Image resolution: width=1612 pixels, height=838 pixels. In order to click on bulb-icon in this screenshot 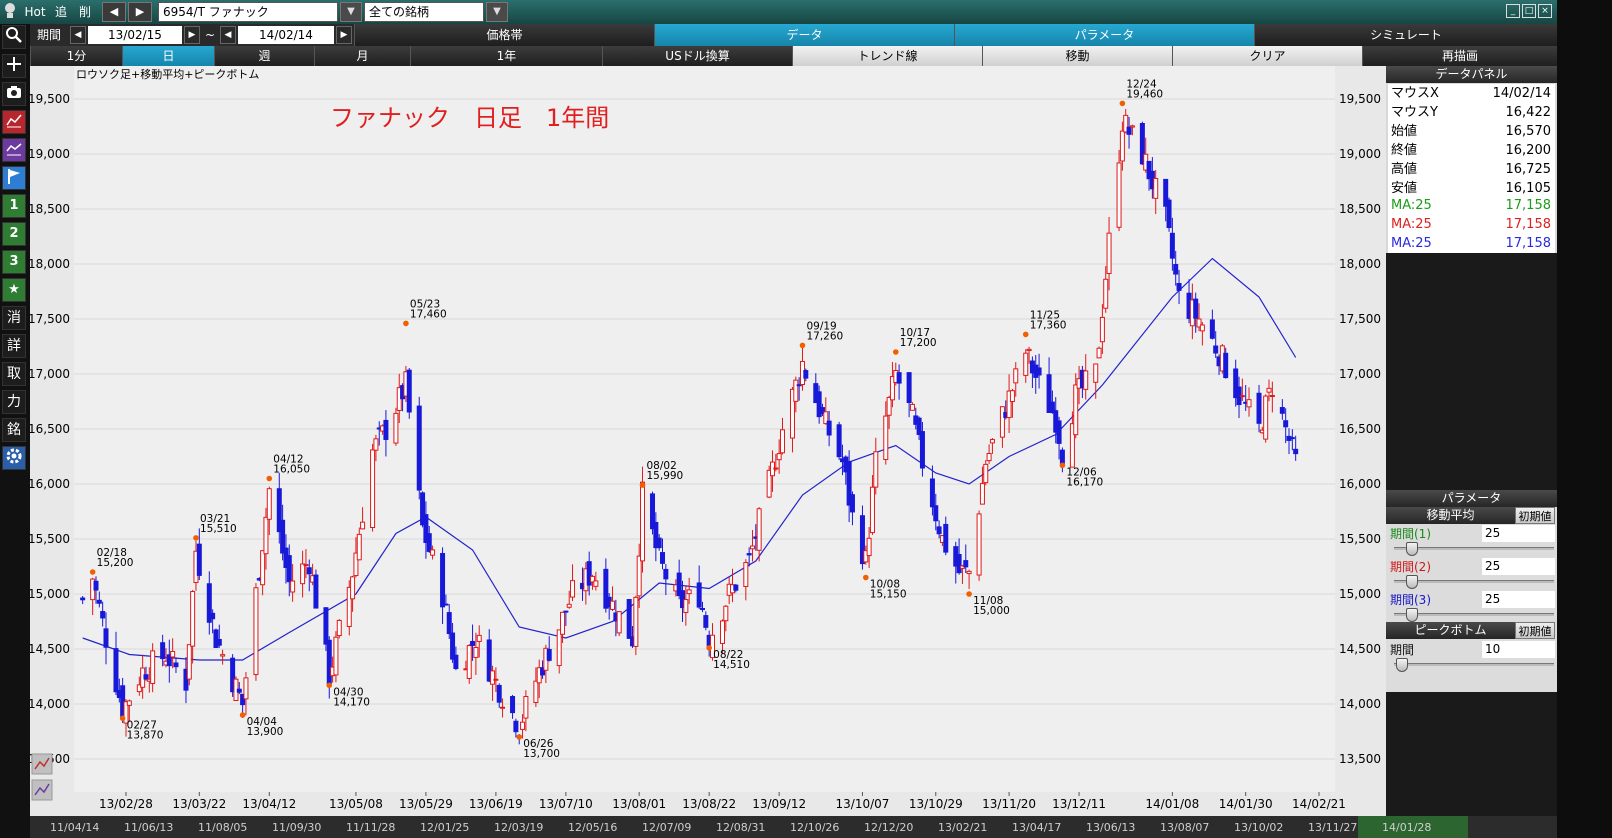, I will do `click(10, 12)`.